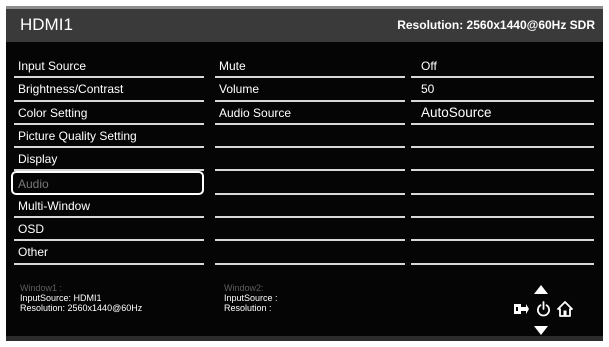  Describe the element at coordinates (310, 90) in the screenshot. I see `submenu-item-volume: Volume` at that location.